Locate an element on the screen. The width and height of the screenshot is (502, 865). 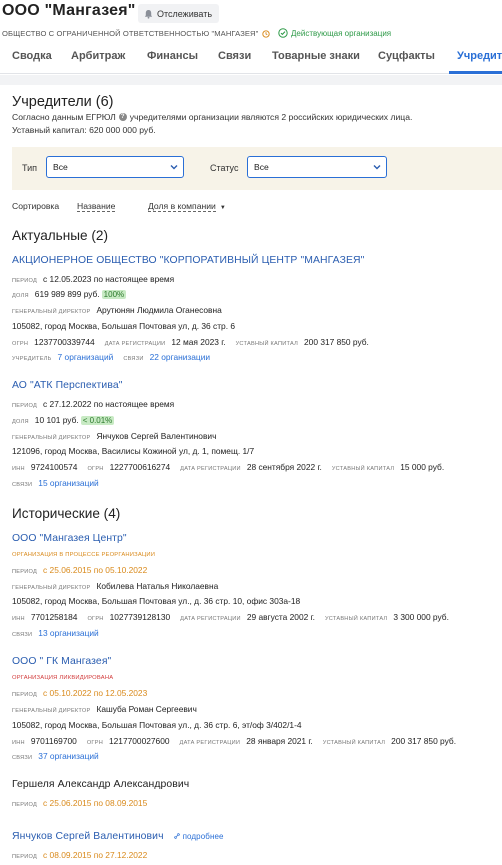
links-count-link: 22 организации is located at coordinates (180, 357).